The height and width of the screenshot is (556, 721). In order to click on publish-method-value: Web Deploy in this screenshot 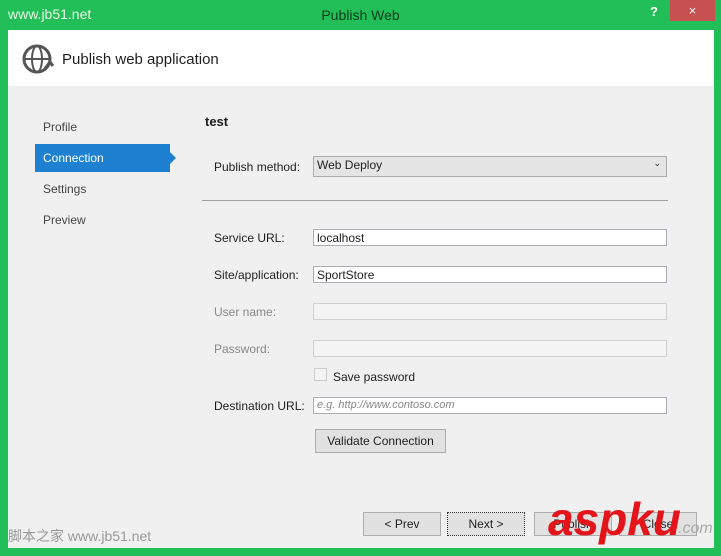, I will do `click(350, 165)`.